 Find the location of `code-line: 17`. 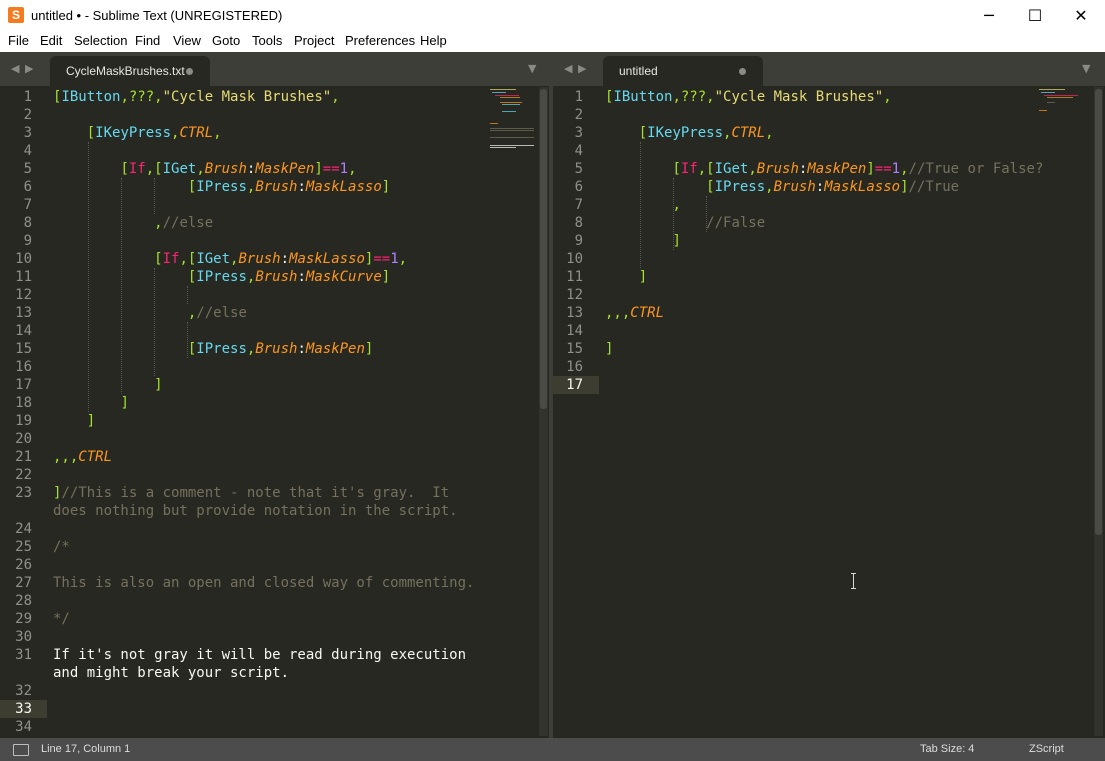

code-line: 17 is located at coordinates (818, 385).